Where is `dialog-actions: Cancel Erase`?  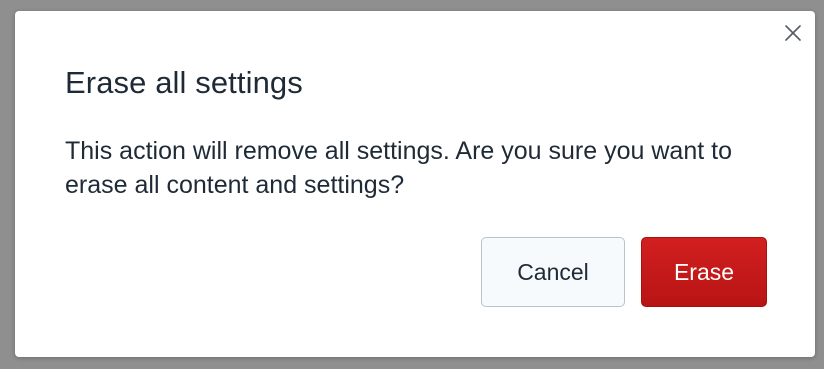
dialog-actions: Cancel Erase is located at coordinates (624, 272).